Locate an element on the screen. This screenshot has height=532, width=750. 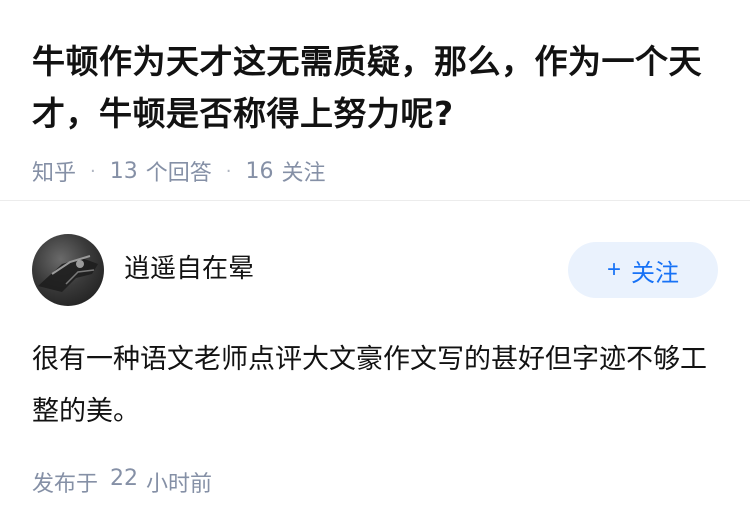
follow-button-label: 关注 is located at coordinates (655, 273).